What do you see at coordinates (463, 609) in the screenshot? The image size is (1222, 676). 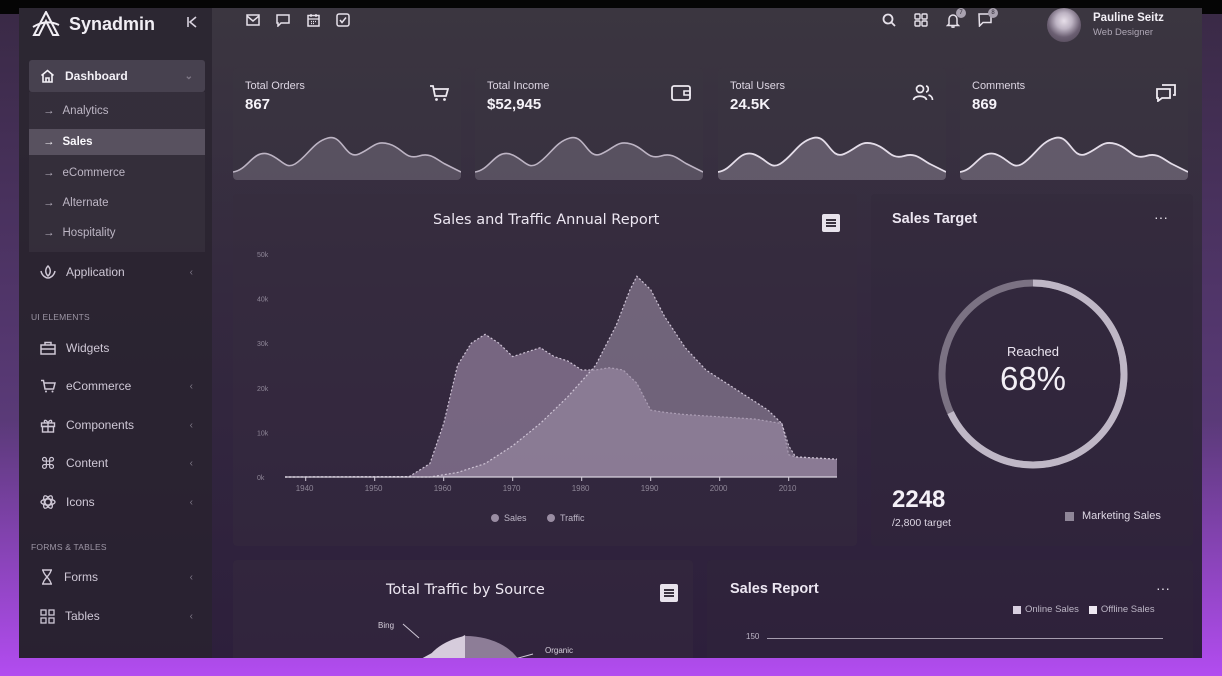 I see `traffic-source-panel: Total Traffic by Source Bing Organic` at bounding box center [463, 609].